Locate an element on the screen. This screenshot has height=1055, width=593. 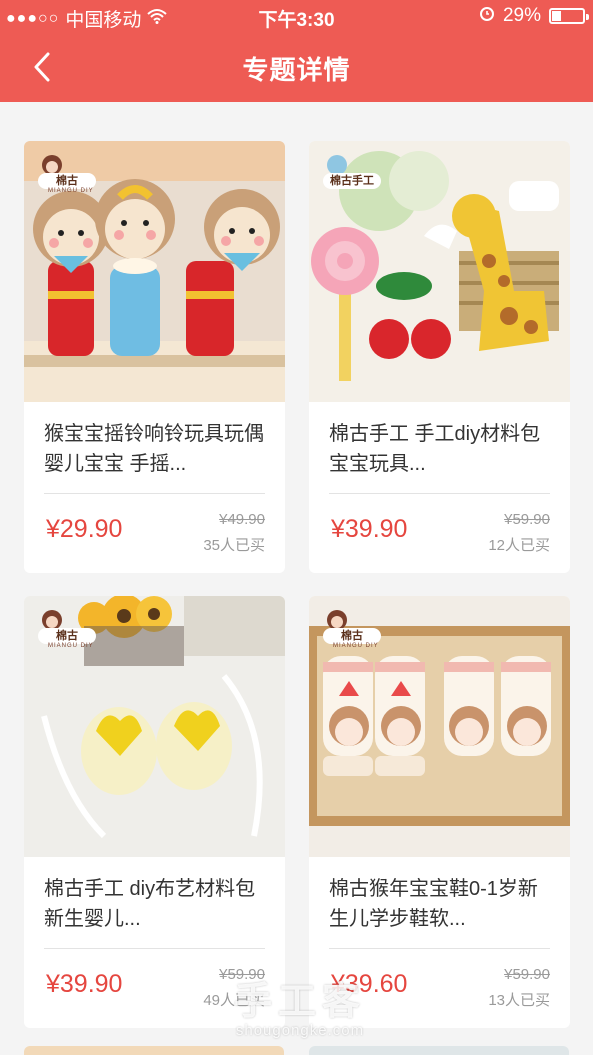
product-image: 棉古手工 is located at coordinates (439, 271).